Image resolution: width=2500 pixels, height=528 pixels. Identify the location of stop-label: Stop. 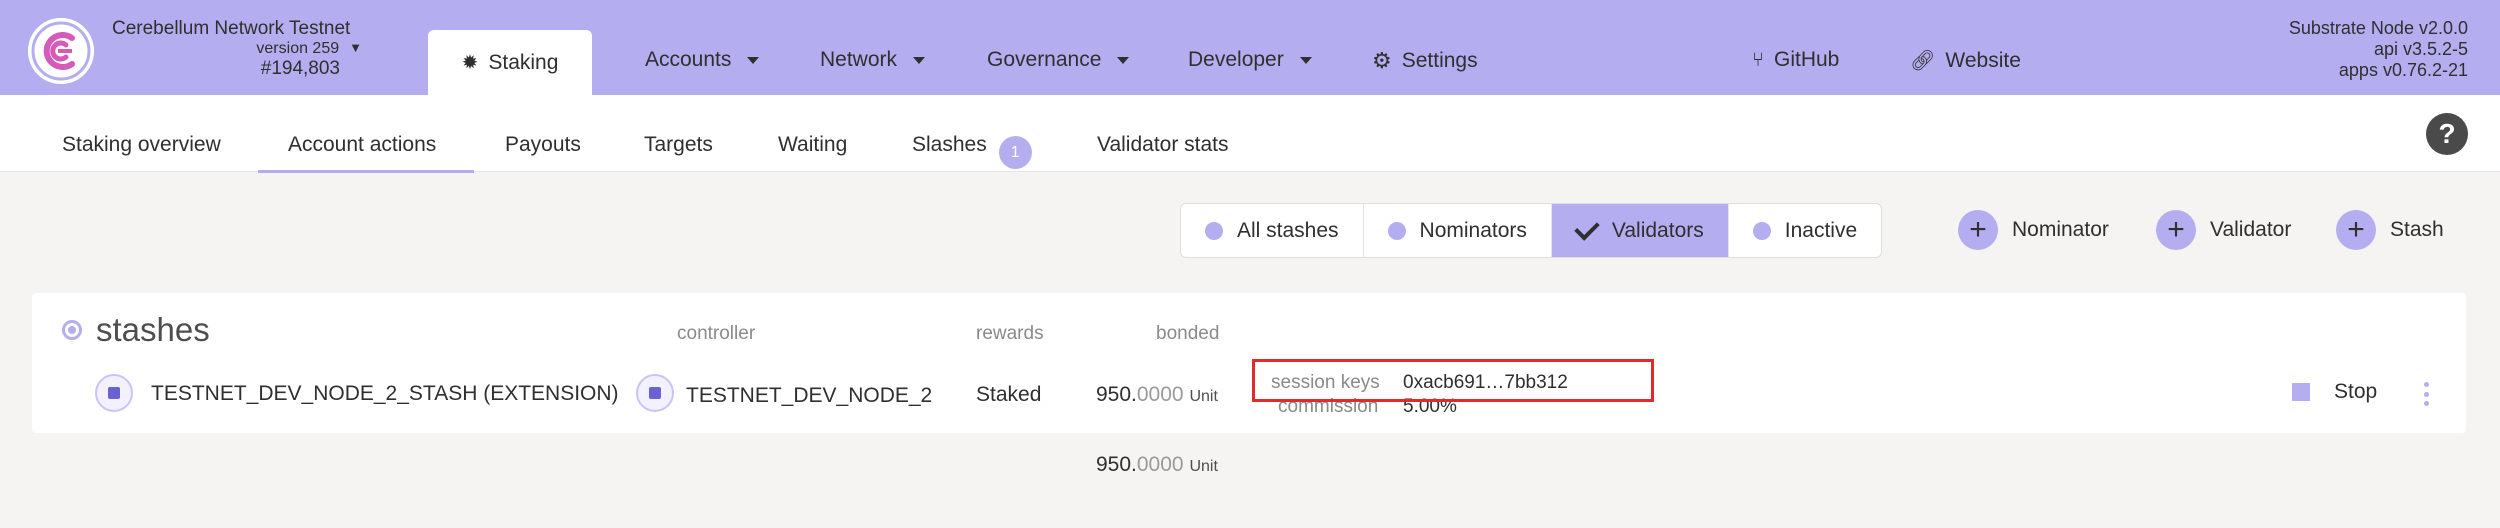
(2356, 391).